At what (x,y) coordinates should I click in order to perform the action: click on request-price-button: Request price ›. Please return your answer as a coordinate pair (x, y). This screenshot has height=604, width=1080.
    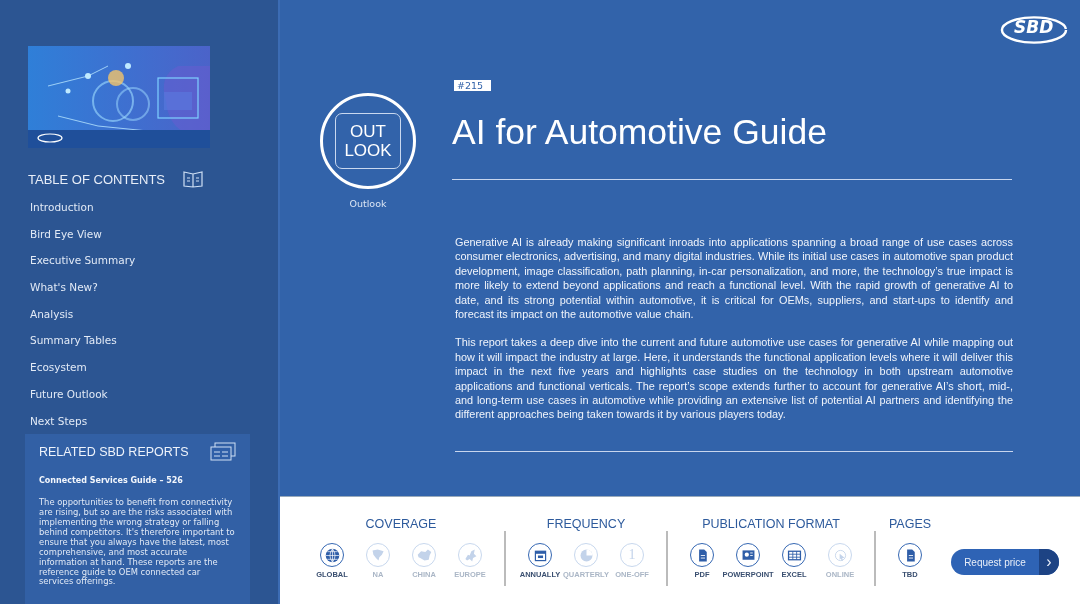
    Looking at the image, I should click on (1005, 562).